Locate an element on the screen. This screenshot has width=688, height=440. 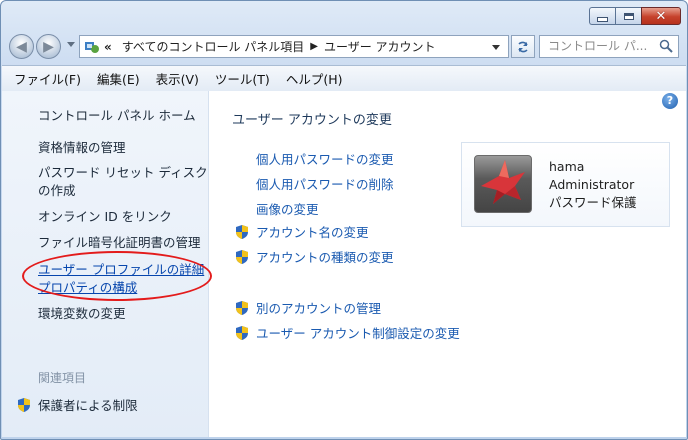
change-account-name-link: アカウント名の変更 is located at coordinates (312, 231).